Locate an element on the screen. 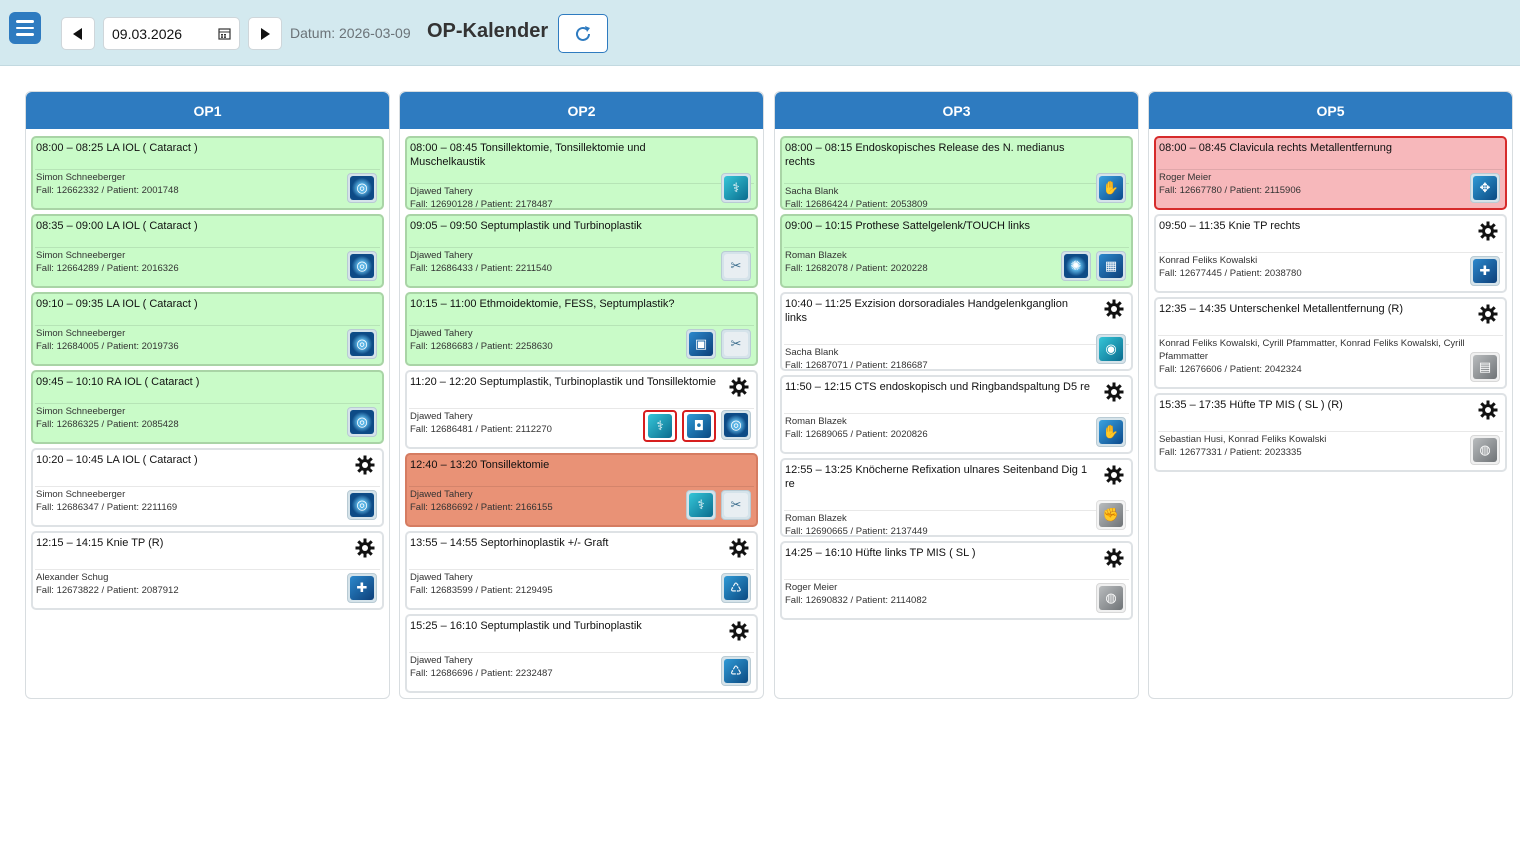 This screenshot has height=867, width=1520. surgery-title: 09:50 – 11:35 Knie TP rechts is located at coordinates (1230, 226).